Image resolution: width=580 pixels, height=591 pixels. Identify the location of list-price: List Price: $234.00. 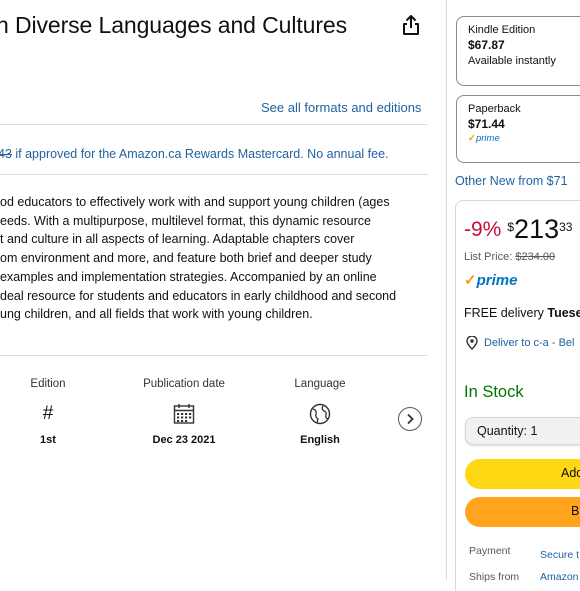
(509, 257).